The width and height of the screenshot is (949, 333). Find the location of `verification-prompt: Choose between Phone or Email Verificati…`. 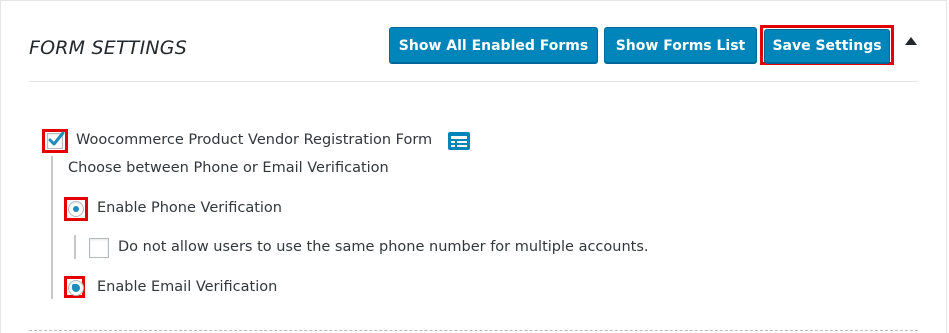

verification-prompt: Choose between Phone or Email Verificati… is located at coordinates (228, 168).